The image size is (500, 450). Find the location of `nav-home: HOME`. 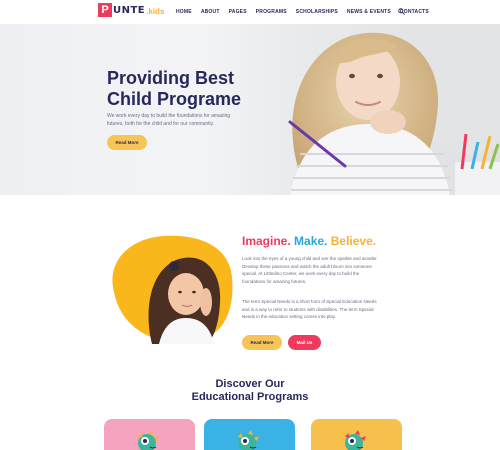

nav-home: HOME is located at coordinates (184, 12).